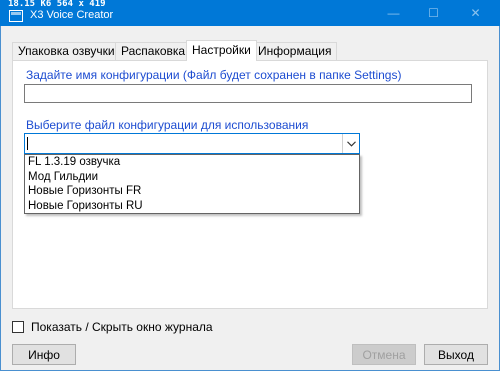  What do you see at coordinates (192, 206) in the screenshot?
I see `dropdown-option: Новые Горизонты RU` at bounding box center [192, 206].